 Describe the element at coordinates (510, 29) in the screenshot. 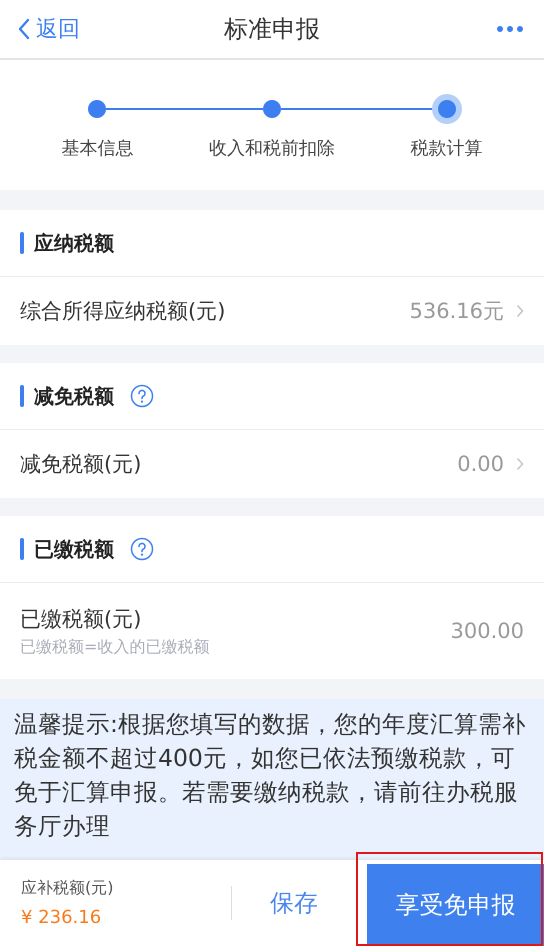

I see `more-icon` at that location.